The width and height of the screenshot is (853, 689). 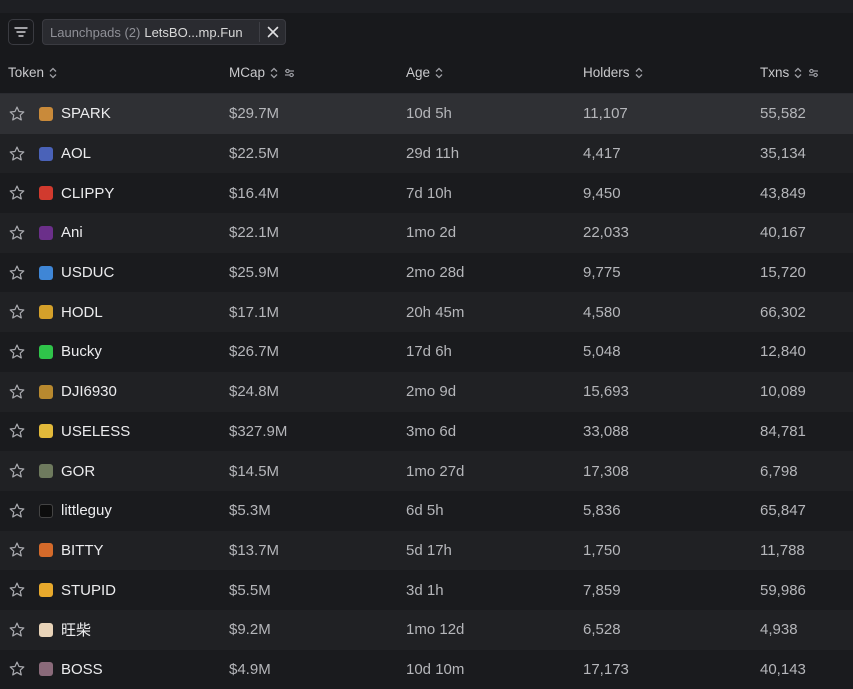 I want to click on close-icon, so click(x=273, y=32).